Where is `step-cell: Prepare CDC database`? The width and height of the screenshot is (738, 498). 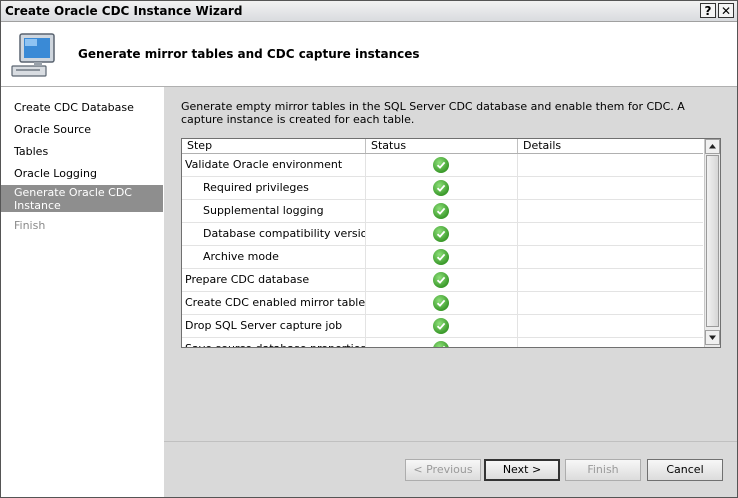
step-cell: Prepare CDC database is located at coordinates (274, 280).